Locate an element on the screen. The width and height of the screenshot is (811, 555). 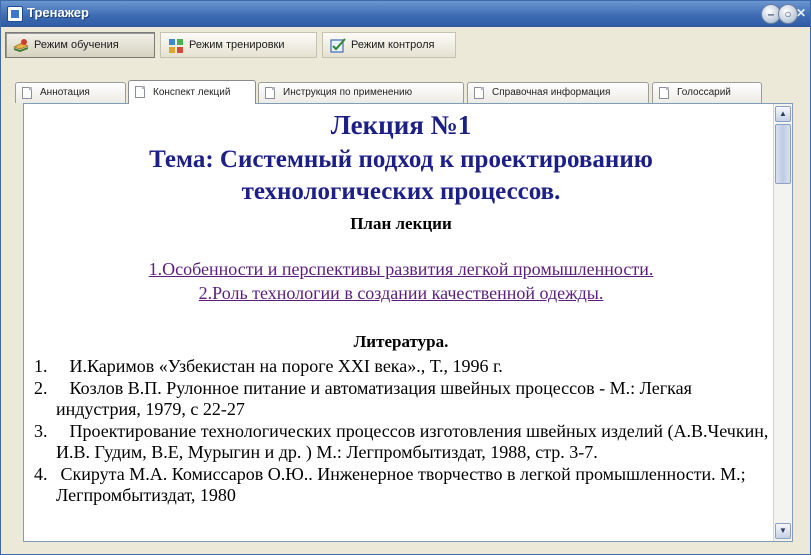
literature-item-number: 2. is located at coordinates (41, 388).